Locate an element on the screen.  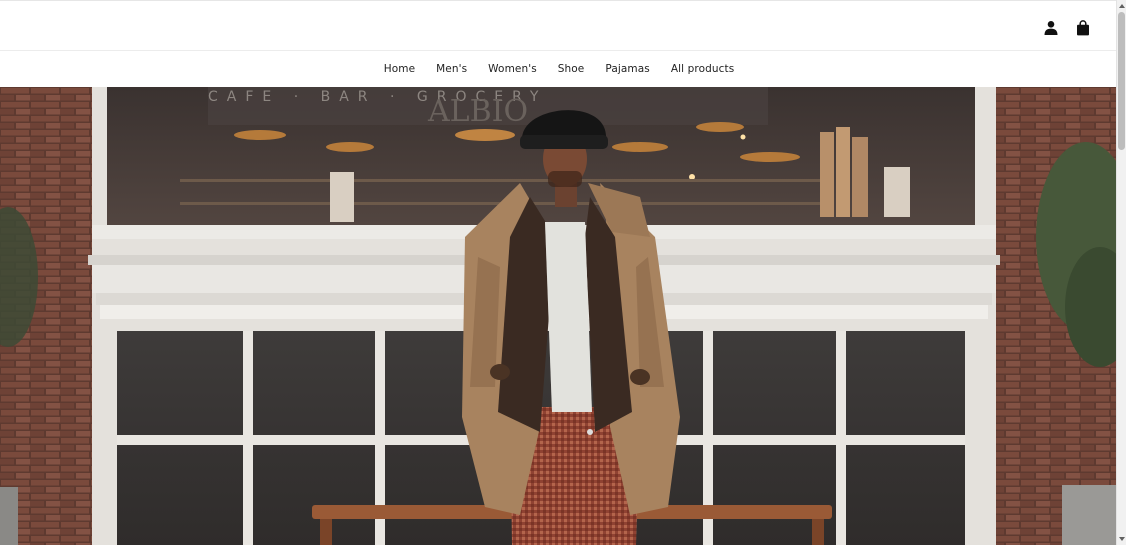
nav-item-mens: Men's is located at coordinates (452, 69).